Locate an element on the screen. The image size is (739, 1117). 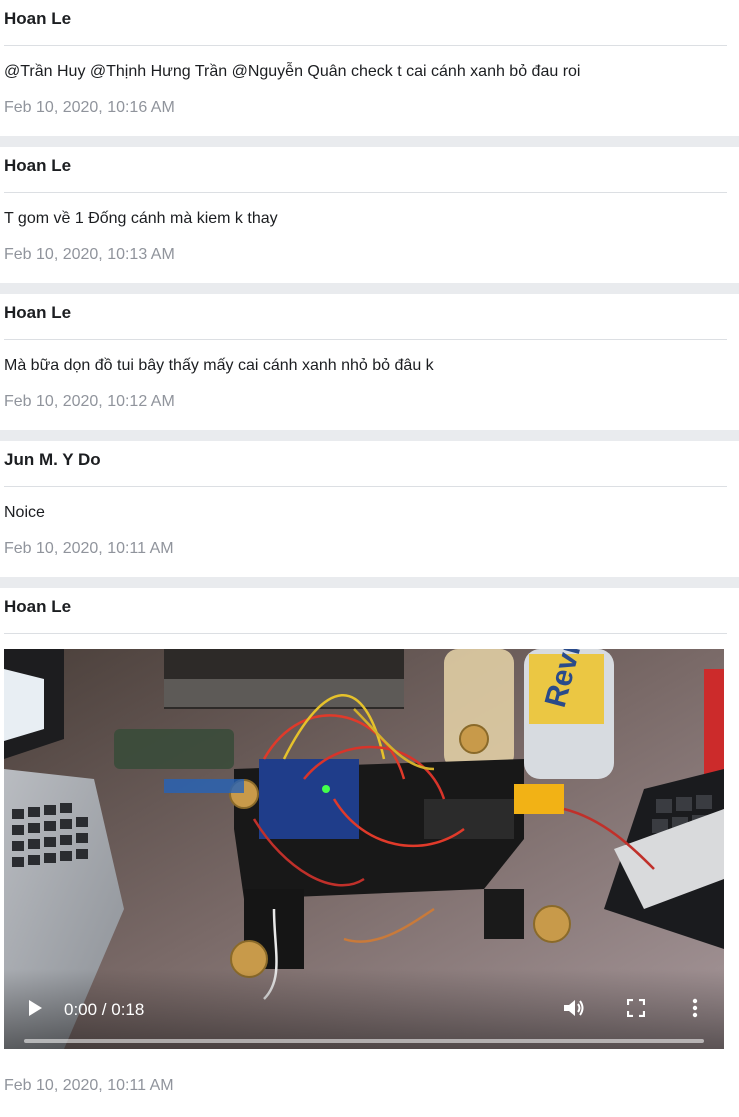
volume-icon is located at coordinates (574, 1010).